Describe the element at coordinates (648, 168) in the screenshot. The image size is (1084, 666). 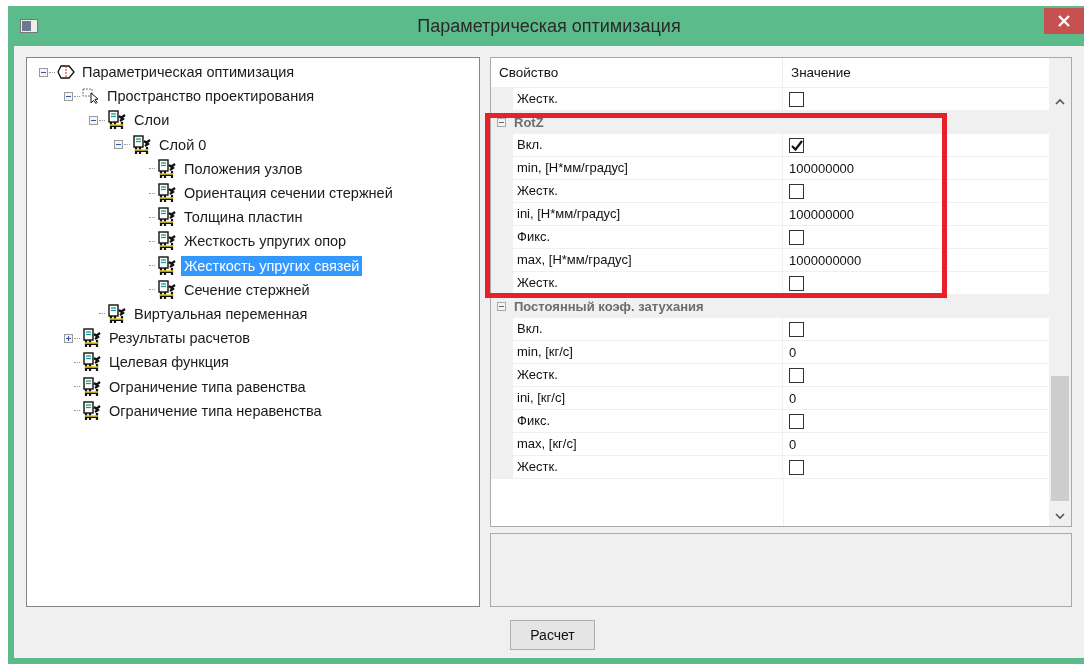
I see `property-name: min, [Н*мм/градус]` at that location.